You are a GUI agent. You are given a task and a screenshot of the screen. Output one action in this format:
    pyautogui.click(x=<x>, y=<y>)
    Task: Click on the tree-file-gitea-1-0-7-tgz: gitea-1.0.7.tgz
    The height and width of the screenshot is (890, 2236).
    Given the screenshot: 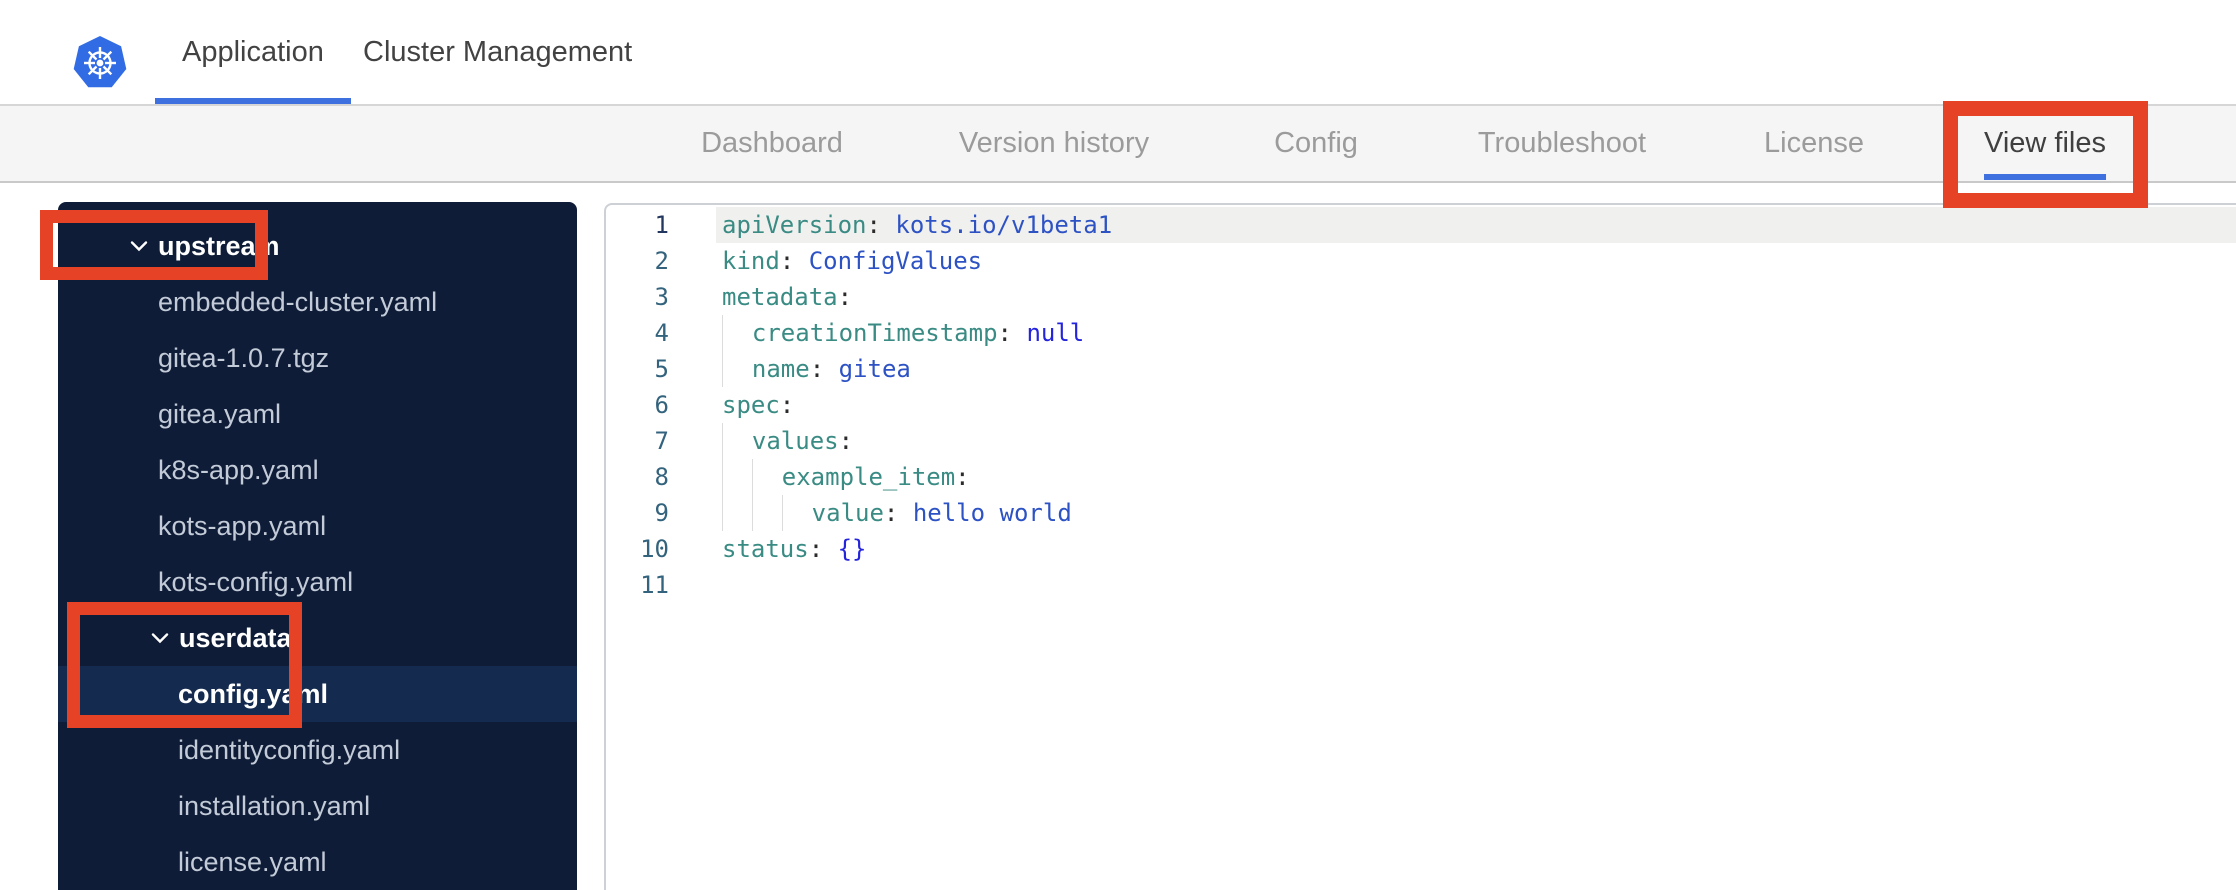 What is the action you would take?
    pyautogui.click(x=317, y=358)
    